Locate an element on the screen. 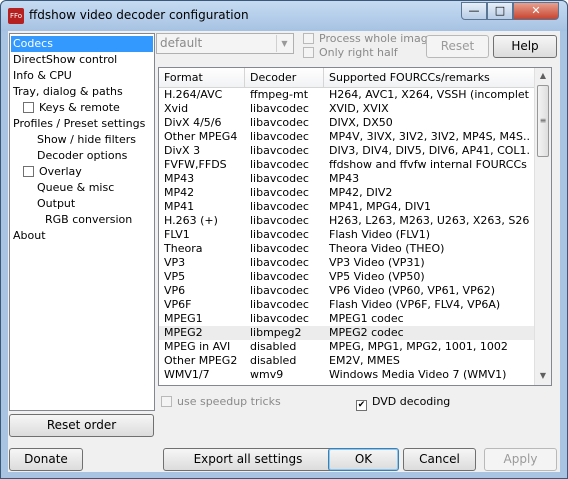 Image resolution: width=568 pixels, height=479 pixels. cancel-button: Cancel is located at coordinates (439, 459).